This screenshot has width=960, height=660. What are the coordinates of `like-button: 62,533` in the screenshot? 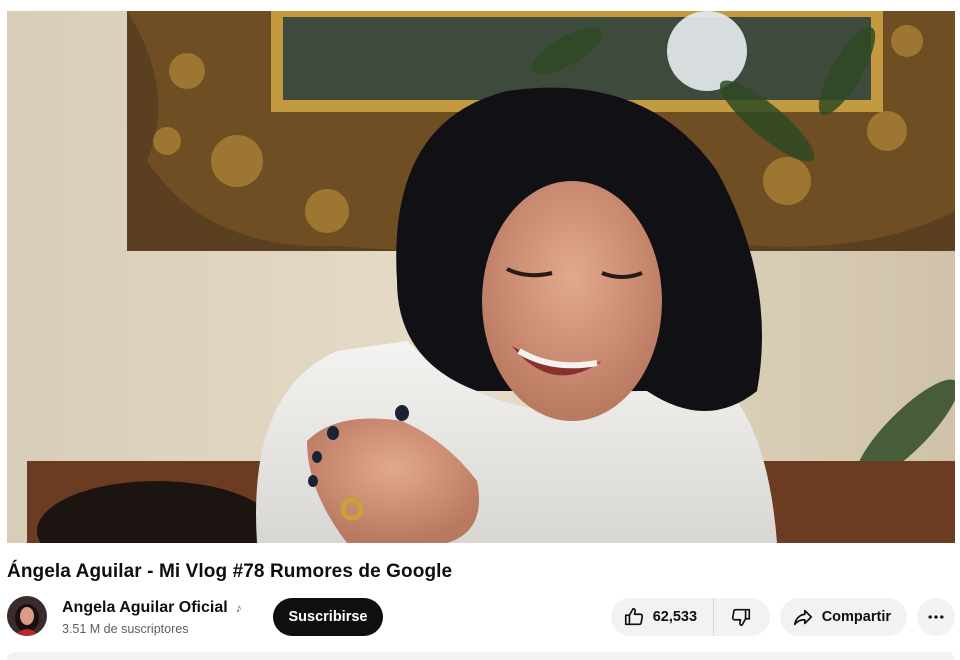 It's located at (663, 617).